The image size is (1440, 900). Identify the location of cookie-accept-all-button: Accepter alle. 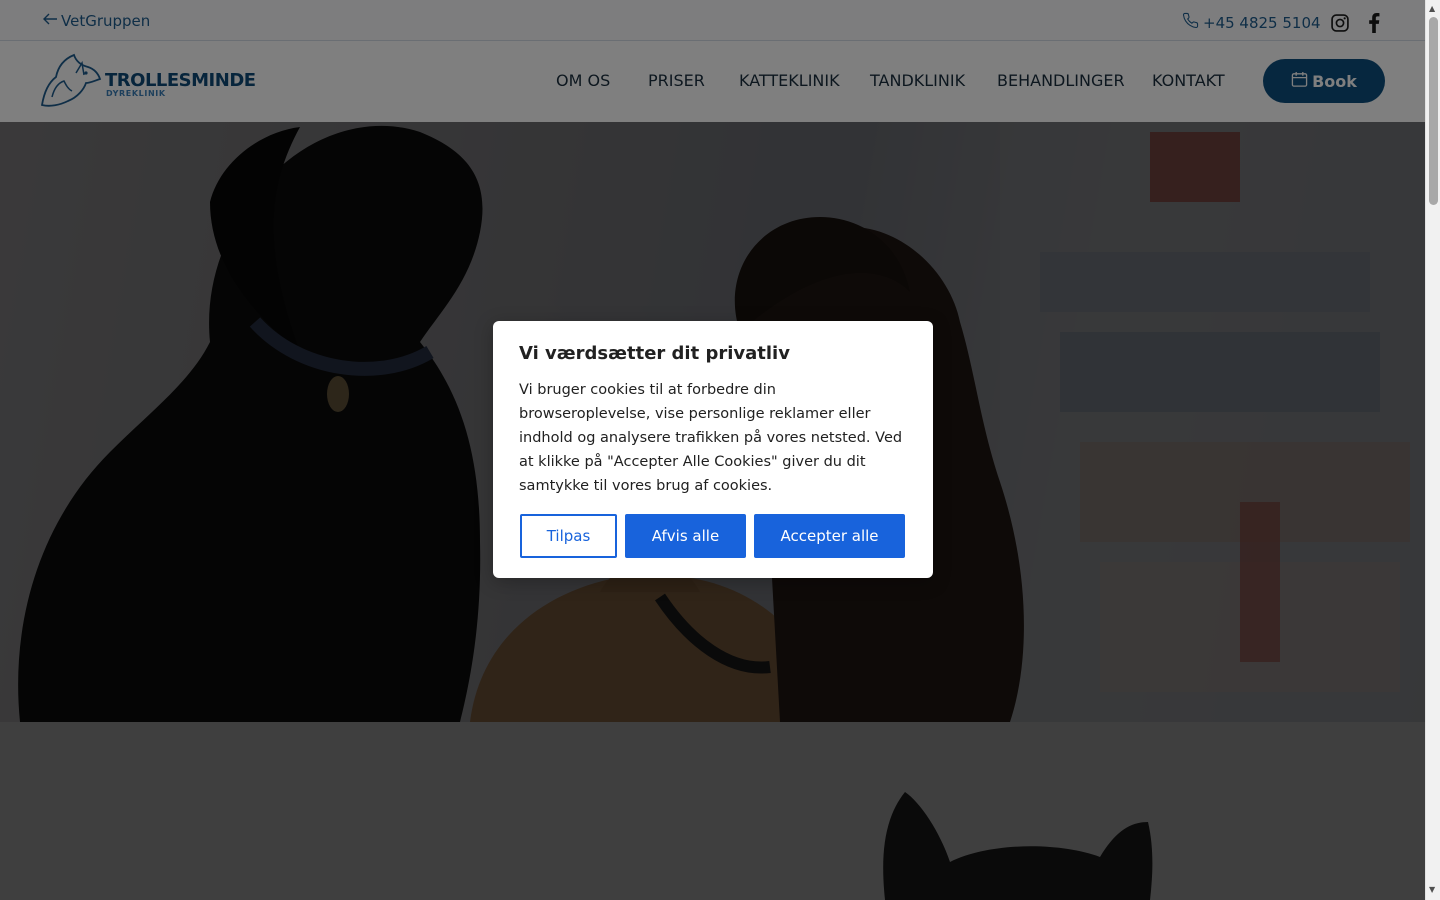
(829, 536).